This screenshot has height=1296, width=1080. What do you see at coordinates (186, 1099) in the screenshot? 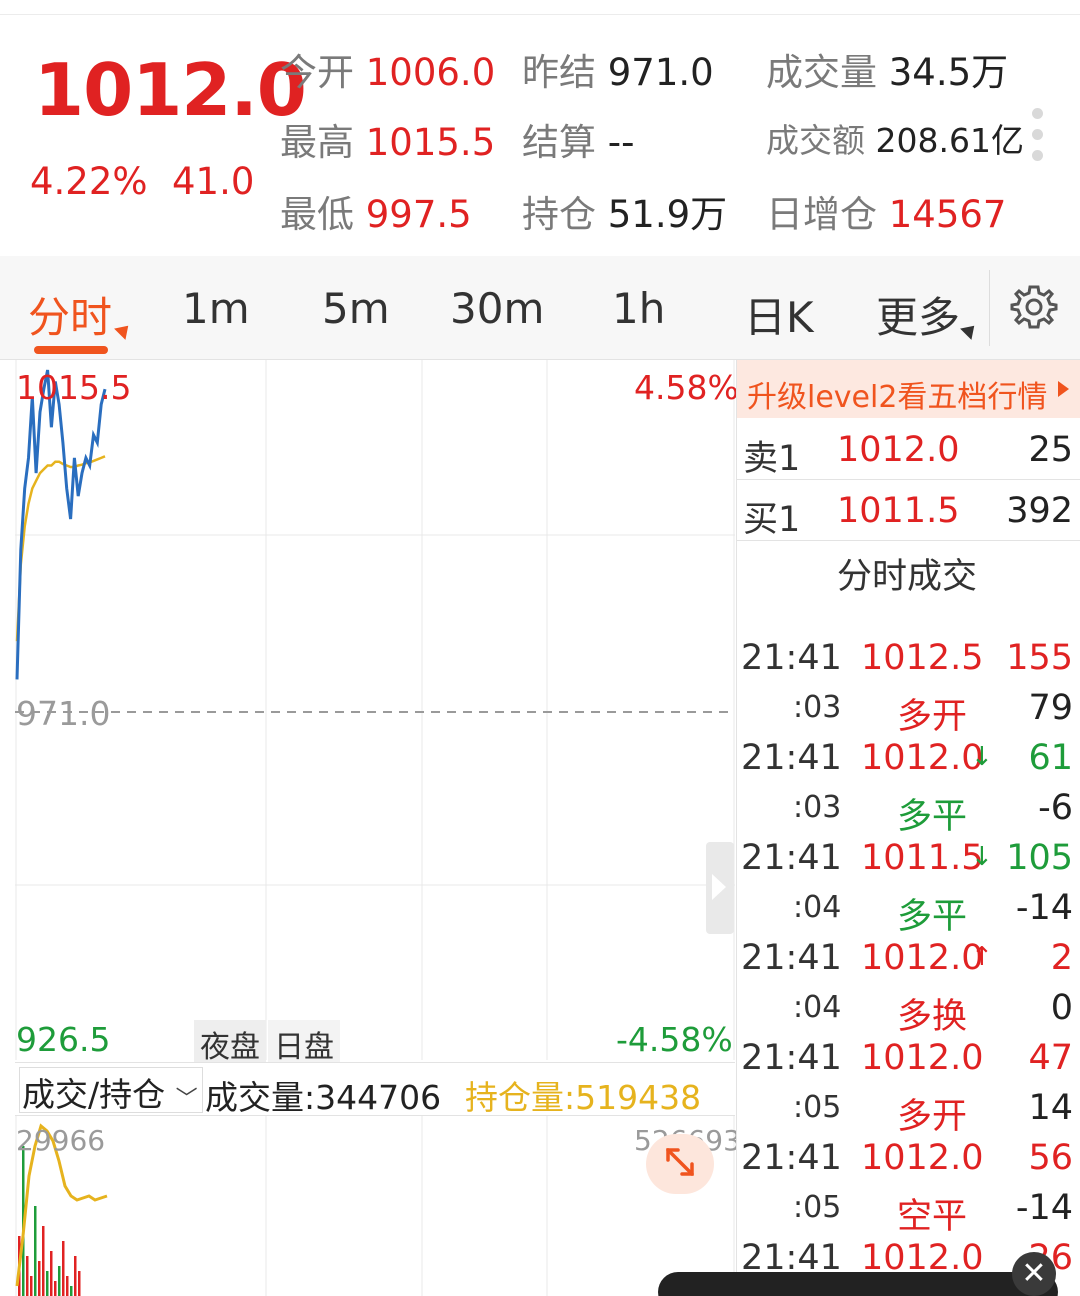
I see `chevron-down-icon: ﹀` at bounding box center [186, 1099].